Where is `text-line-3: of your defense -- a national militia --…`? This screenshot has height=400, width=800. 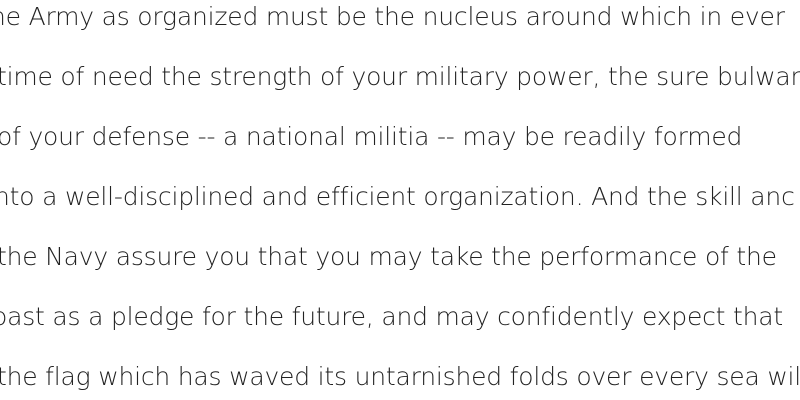 text-line-3: of your defense -- a national militia --… is located at coordinates (371, 136).